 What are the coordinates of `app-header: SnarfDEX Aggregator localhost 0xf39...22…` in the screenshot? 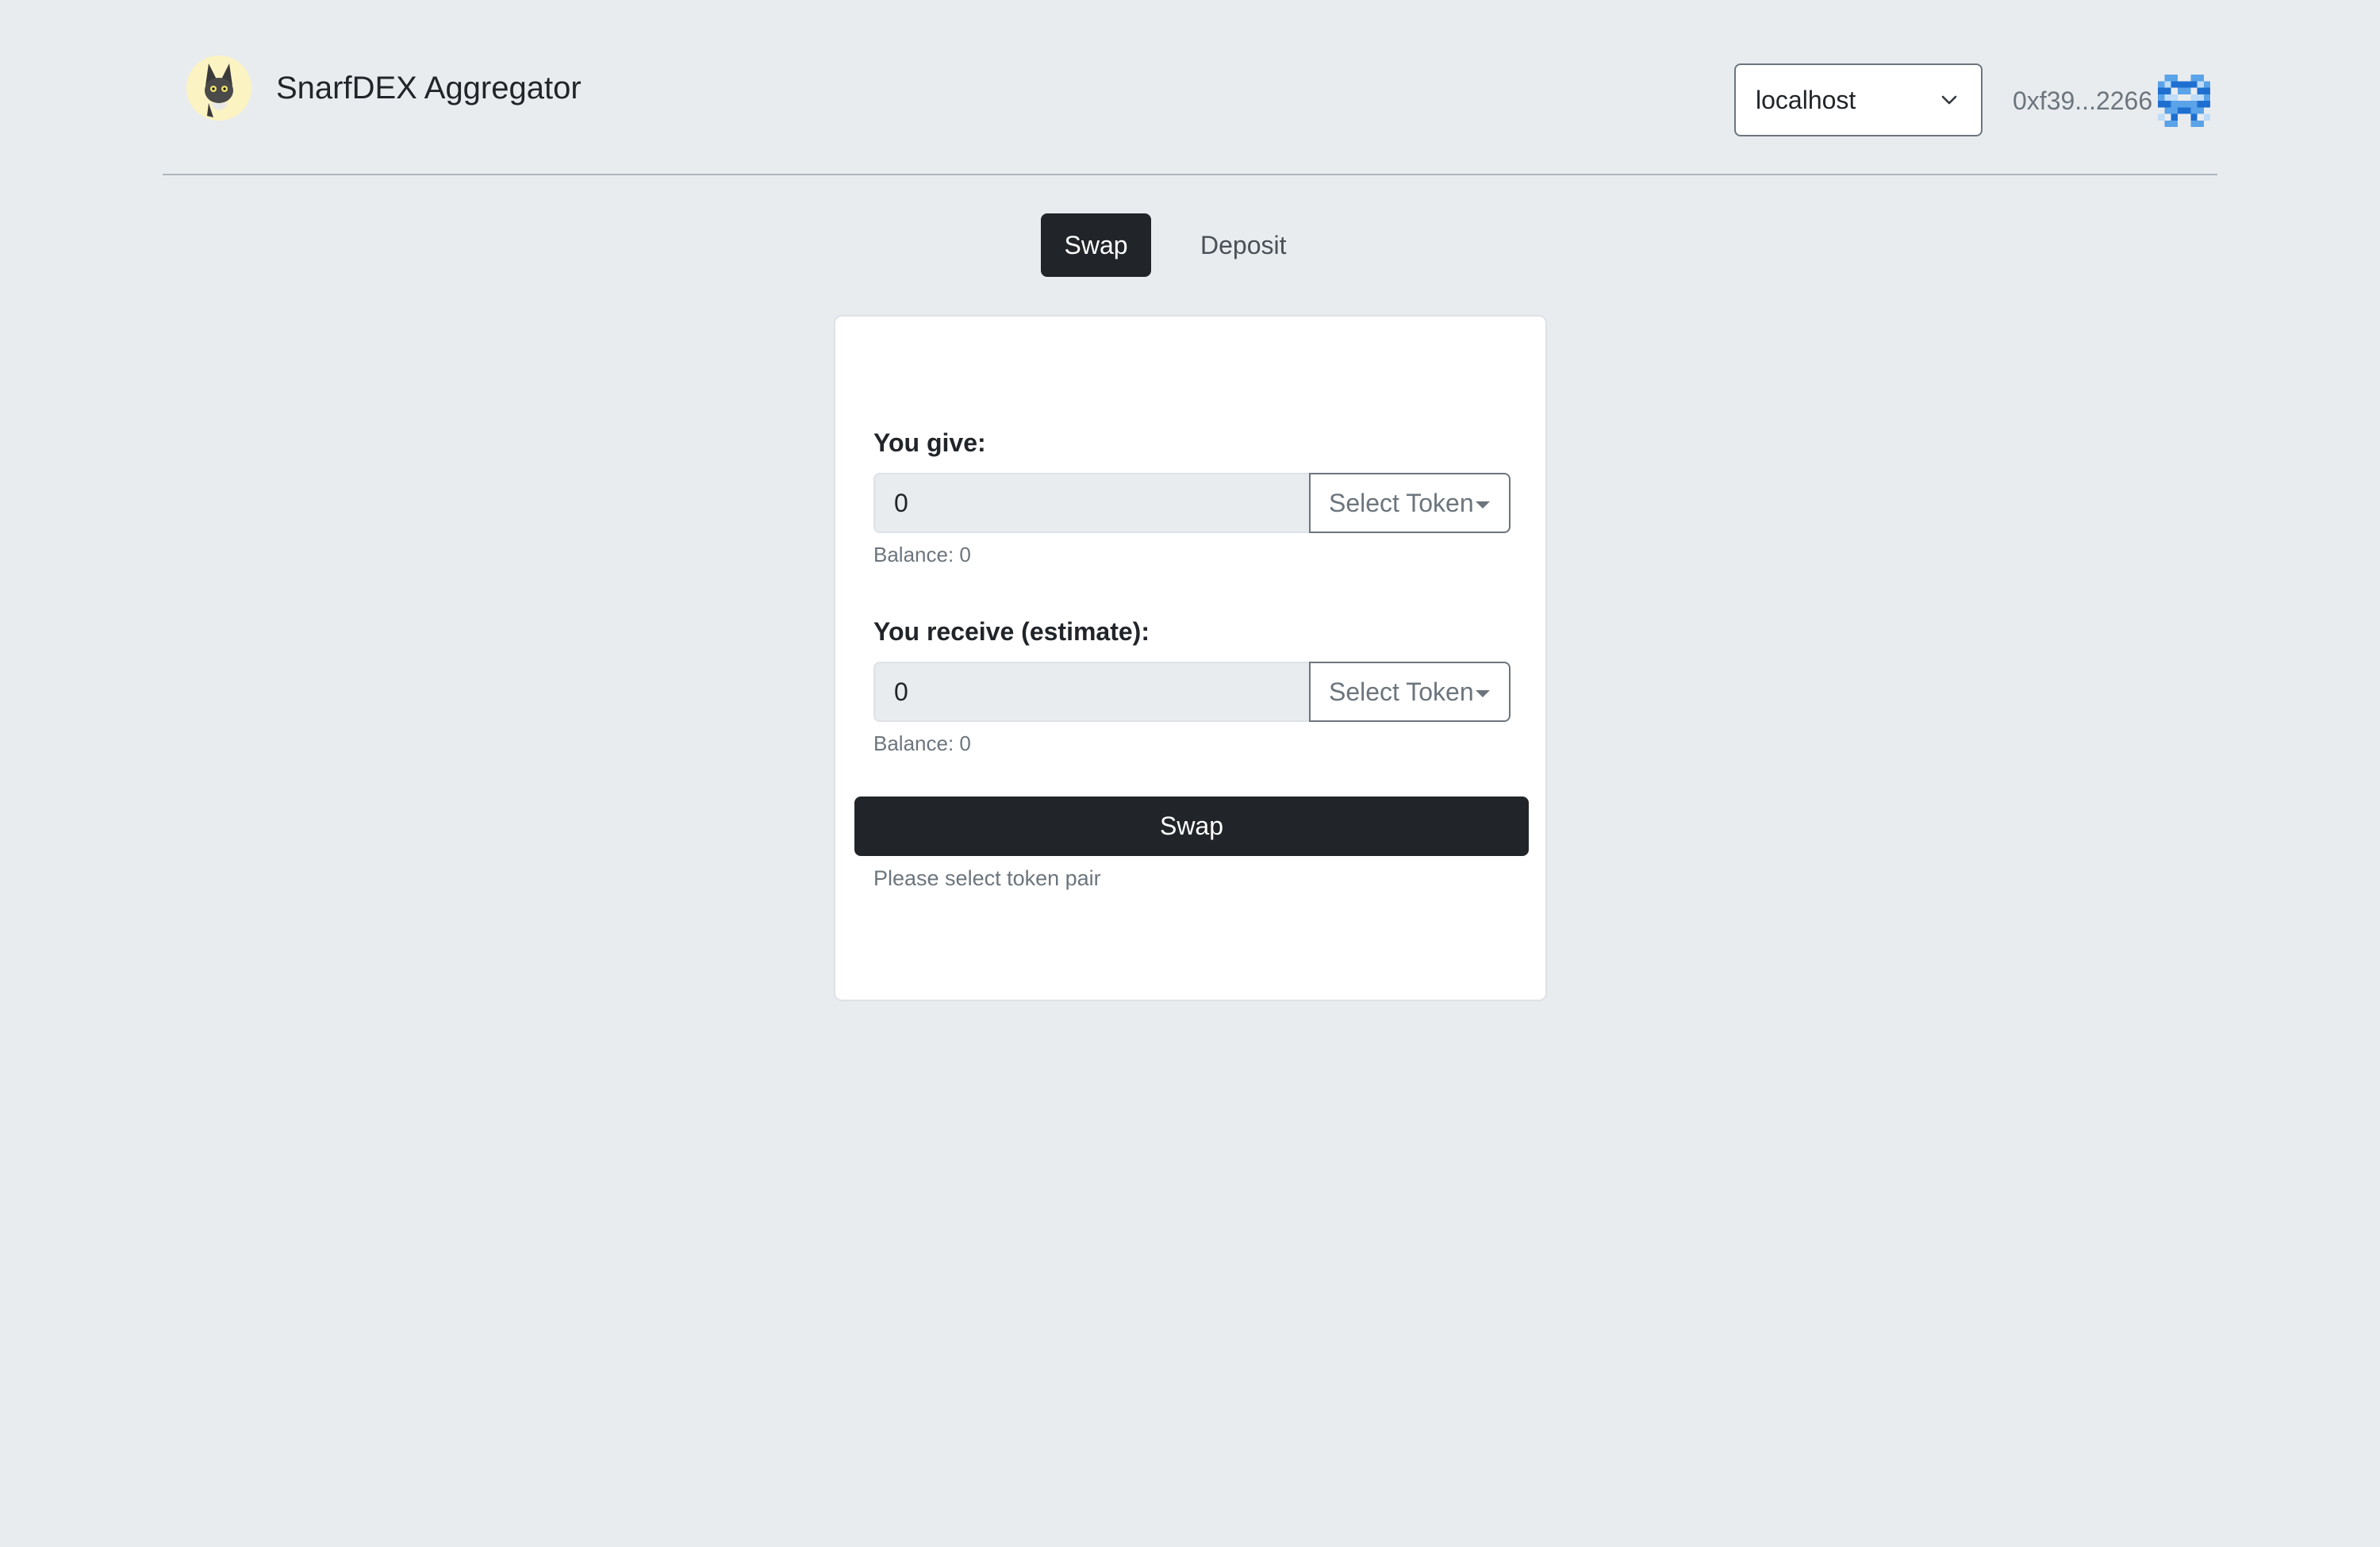 It's located at (1190, 87).